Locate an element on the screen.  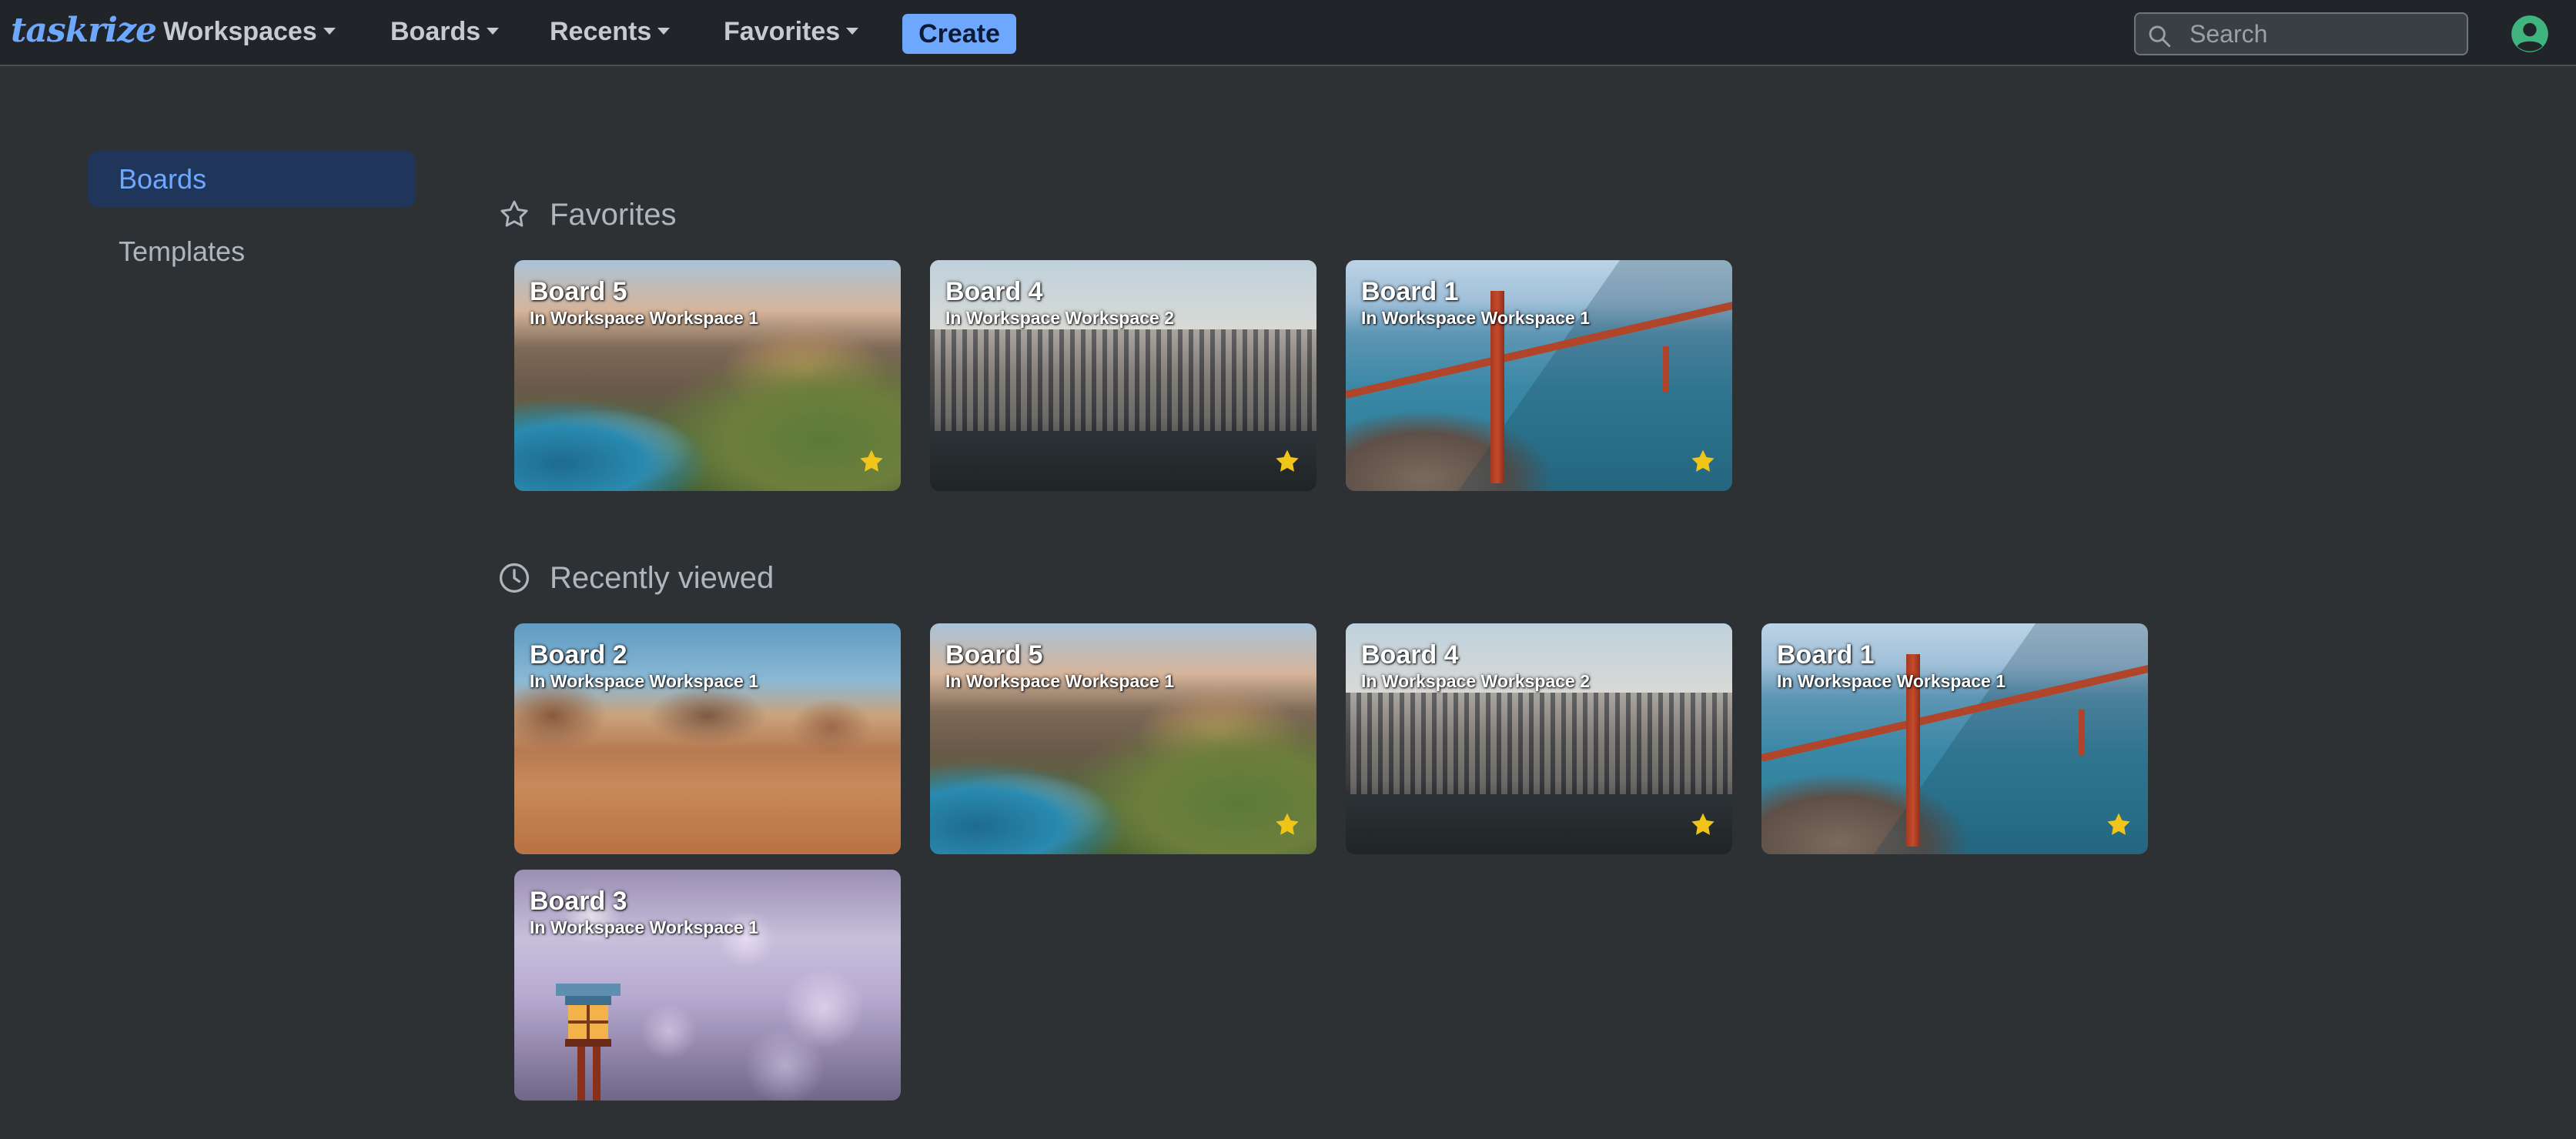
user-avatar-icon is located at coordinates (2530, 34).